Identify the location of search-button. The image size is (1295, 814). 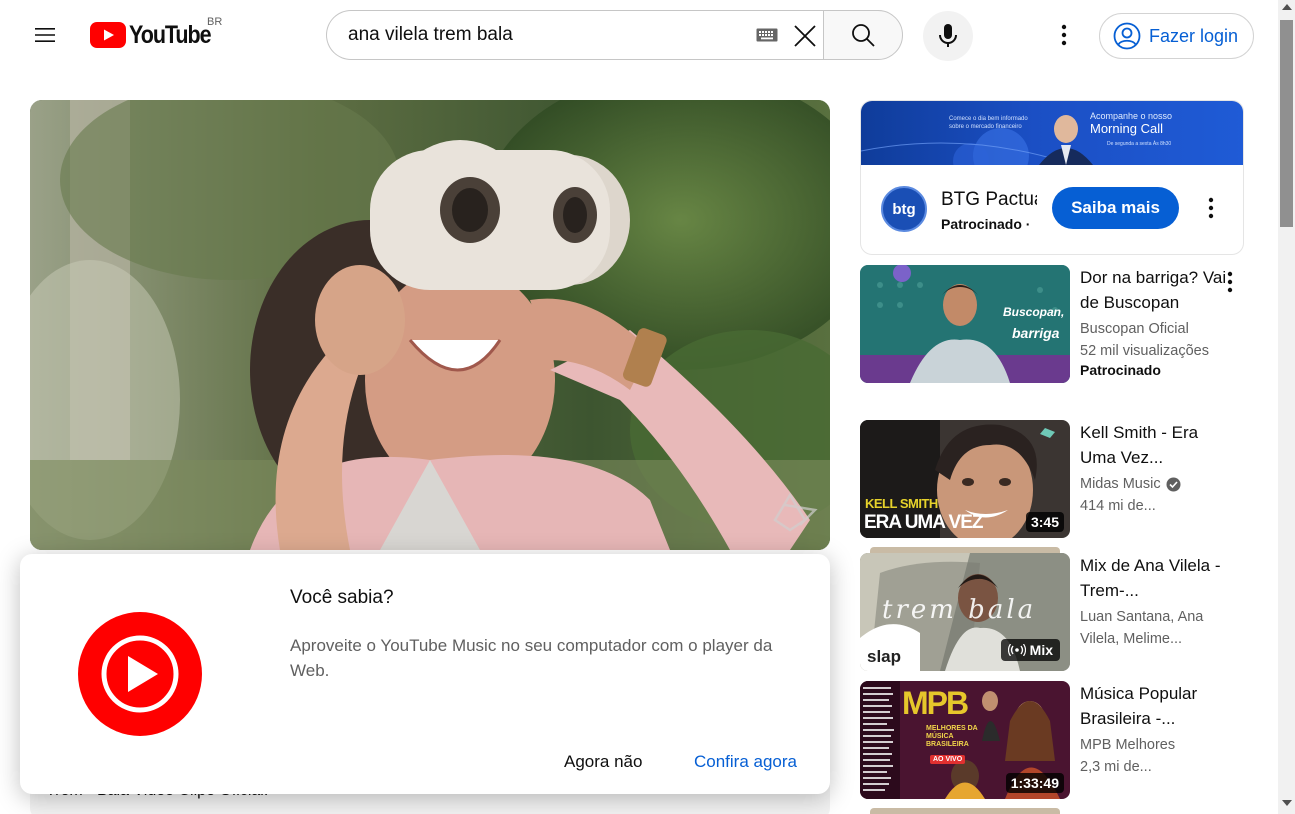
(863, 35).